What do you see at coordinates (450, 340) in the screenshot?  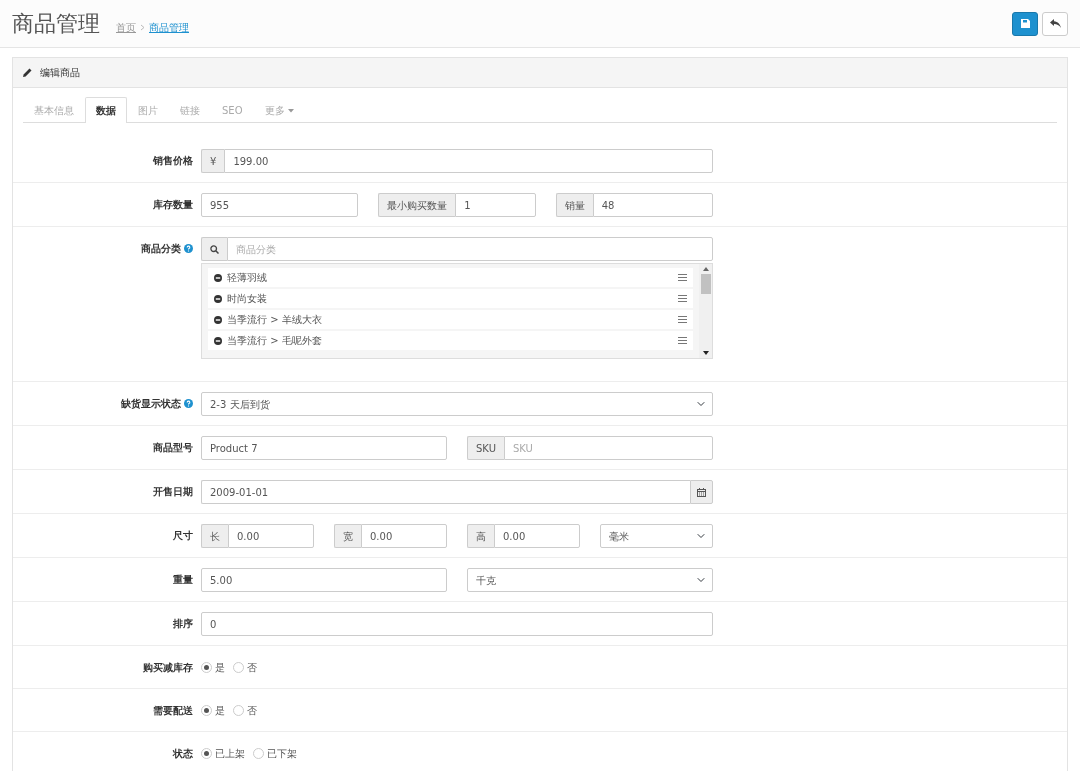 I see `category-item: 当季流行 > 毛呢外套` at bounding box center [450, 340].